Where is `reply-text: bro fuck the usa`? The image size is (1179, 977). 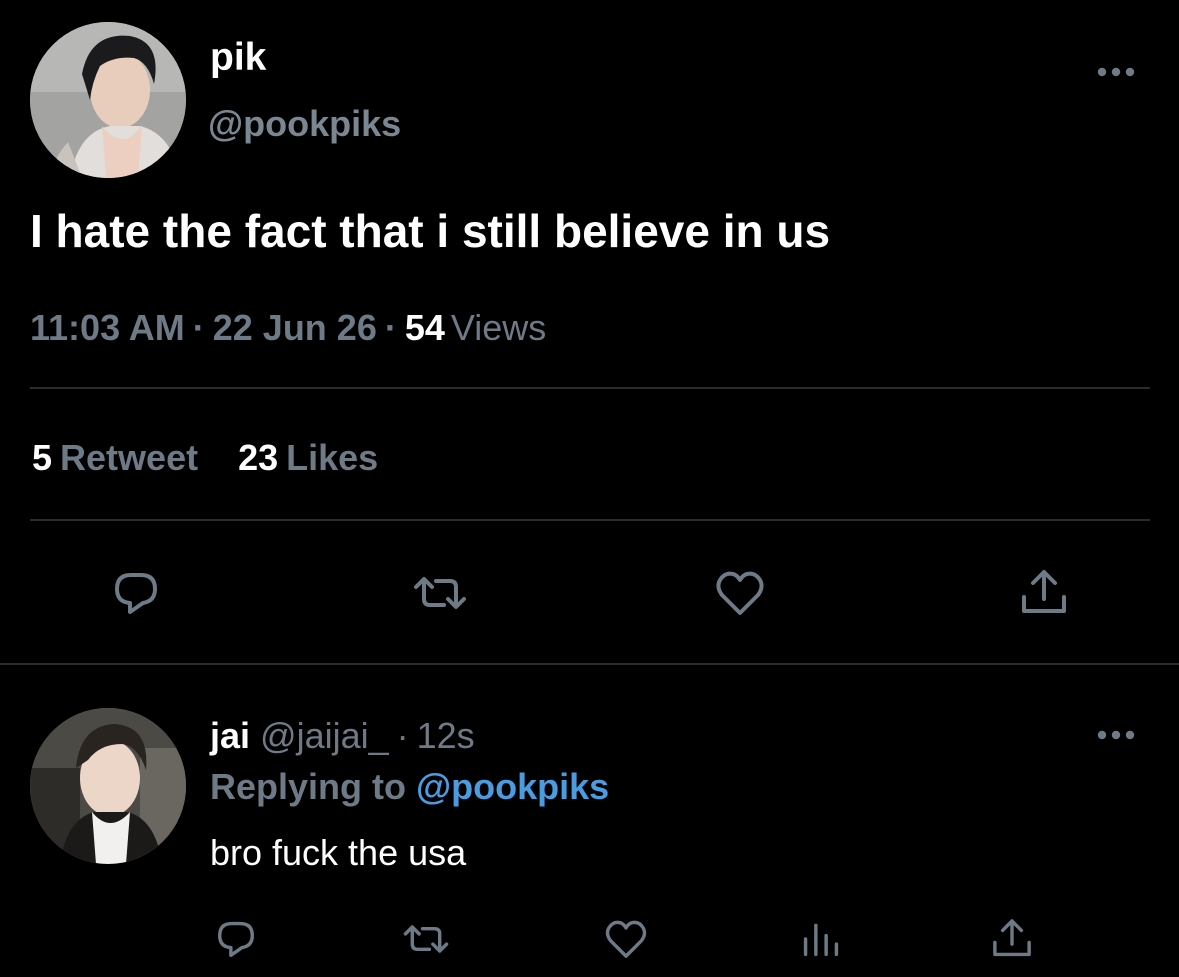 reply-text: bro fuck the usa is located at coordinates (338, 852).